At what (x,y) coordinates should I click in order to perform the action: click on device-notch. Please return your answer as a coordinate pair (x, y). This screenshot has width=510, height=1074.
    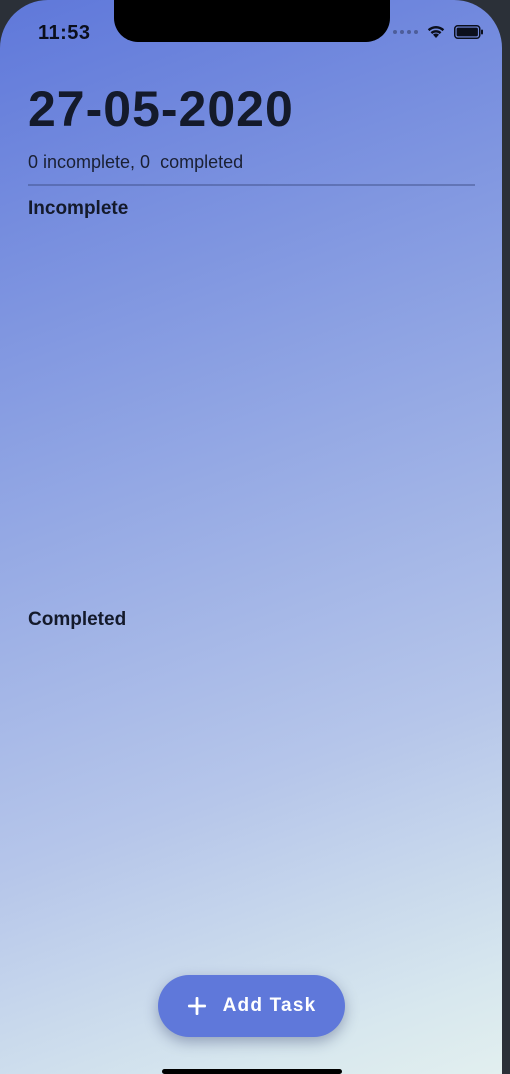
    Looking at the image, I should click on (252, 21).